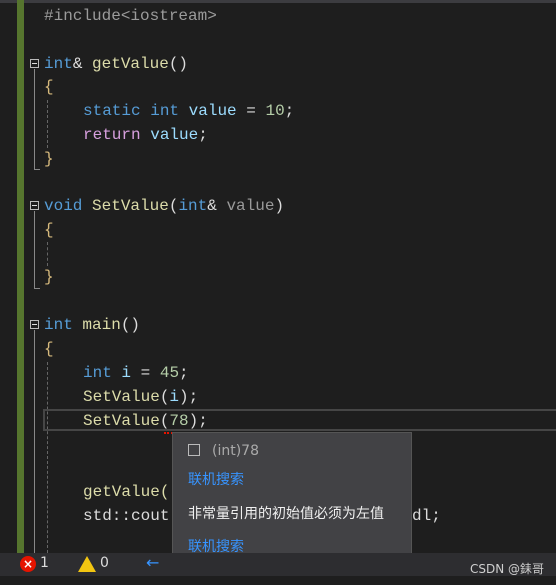  Describe the element at coordinates (34, 63) in the screenshot. I see `fold-toggle-getvalue` at that location.